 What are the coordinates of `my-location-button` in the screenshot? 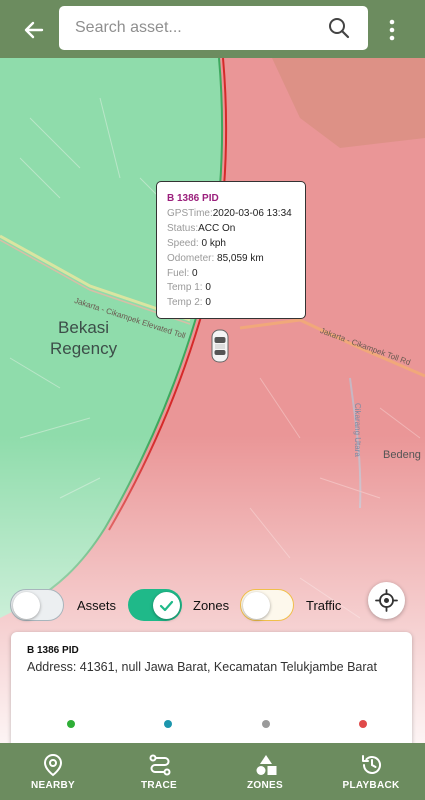 It's located at (386, 600).